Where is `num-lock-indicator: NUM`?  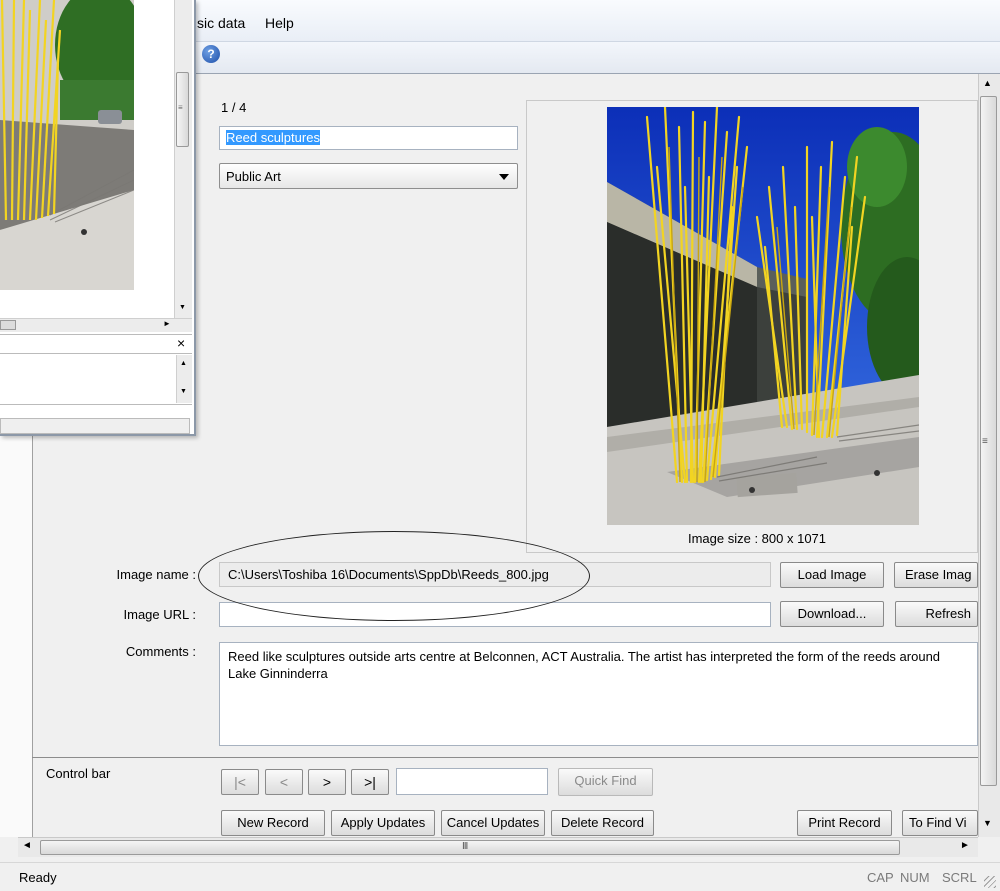 num-lock-indicator: NUM is located at coordinates (915, 877).